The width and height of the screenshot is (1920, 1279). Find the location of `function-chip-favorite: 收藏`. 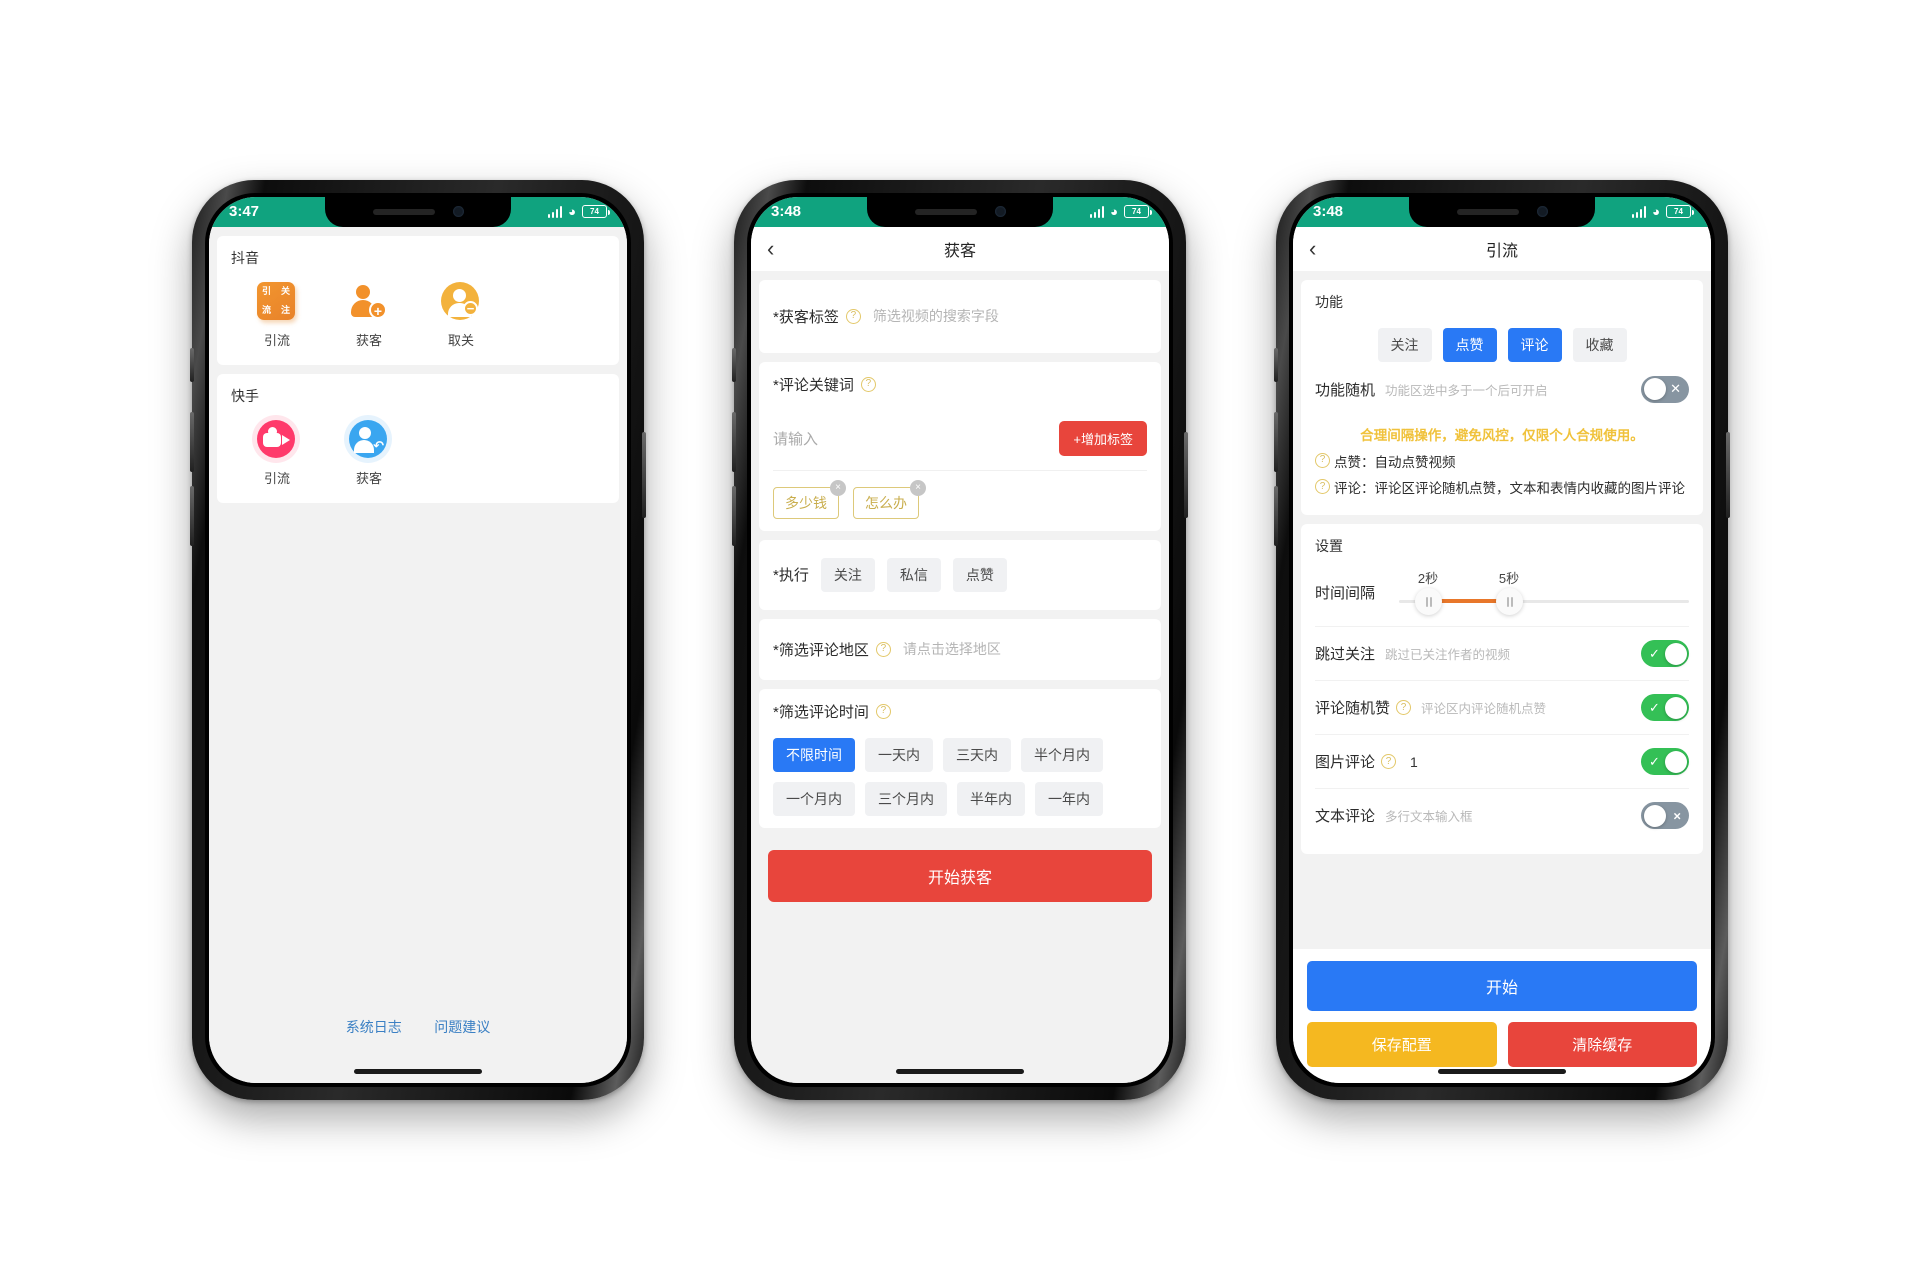

function-chip-favorite: 收藏 is located at coordinates (1599, 344).